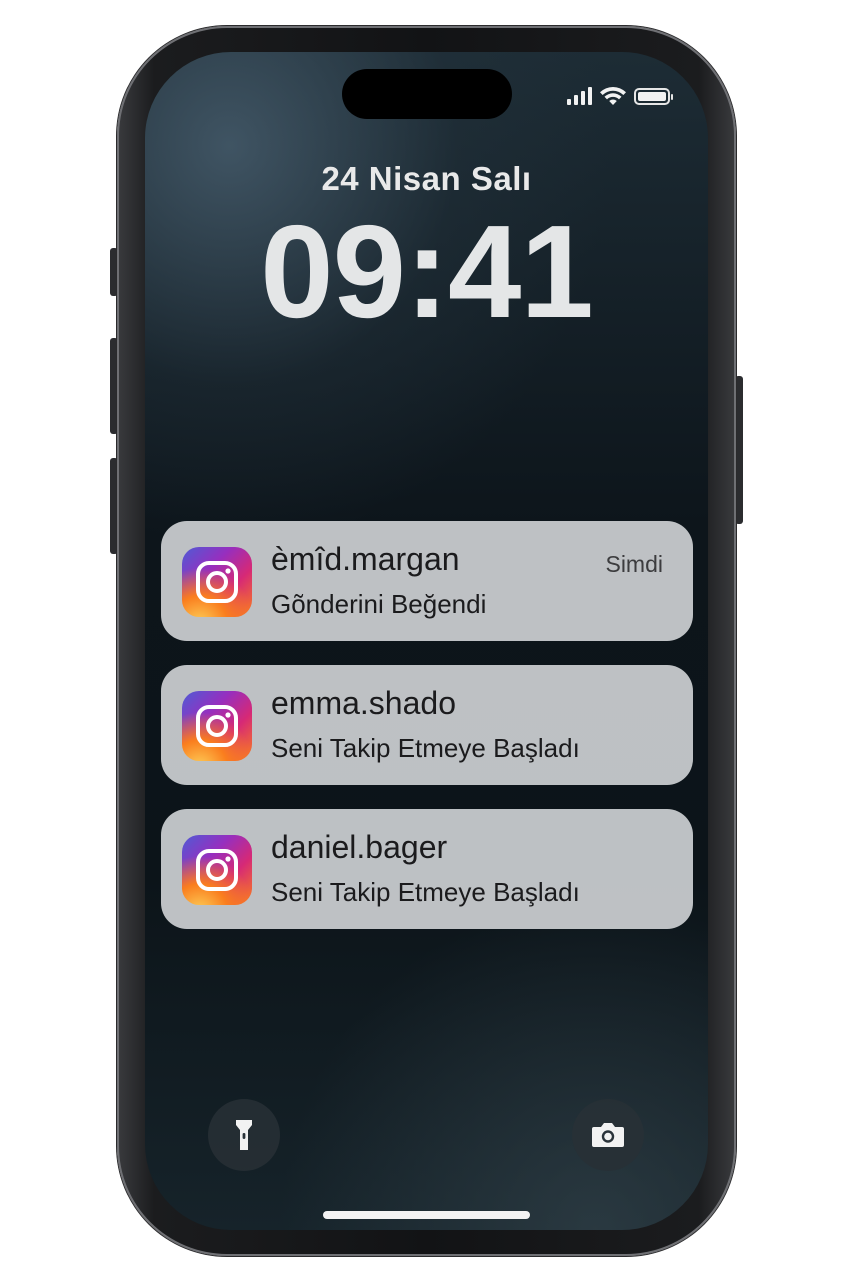 Image resolution: width=853 pixels, height=1280 pixels. I want to click on notification-message: Gõnderini Beğendi, so click(379, 604).